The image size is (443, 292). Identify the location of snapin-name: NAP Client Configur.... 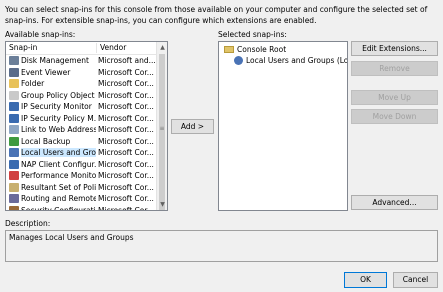
(58, 164).